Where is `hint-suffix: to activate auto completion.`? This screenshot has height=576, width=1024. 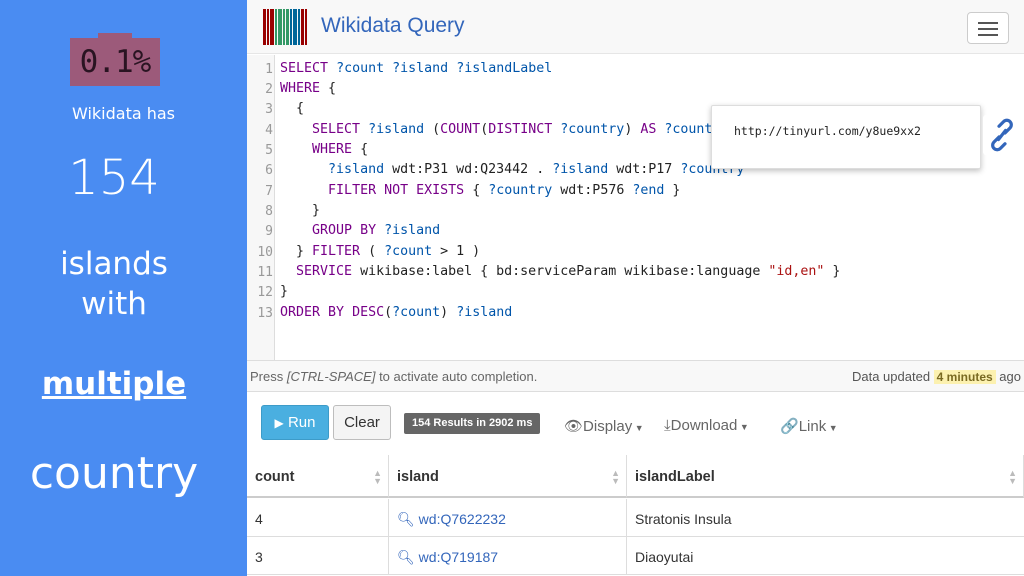 hint-suffix: to activate auto completion. is located at coordinates (456, 376).